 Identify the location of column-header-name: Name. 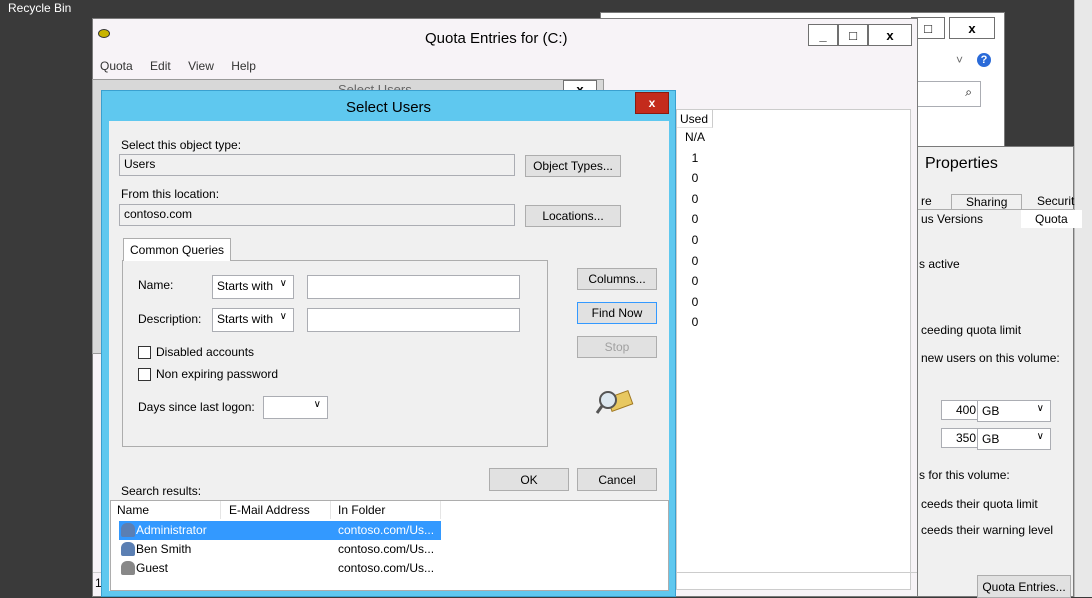
(166, 510).